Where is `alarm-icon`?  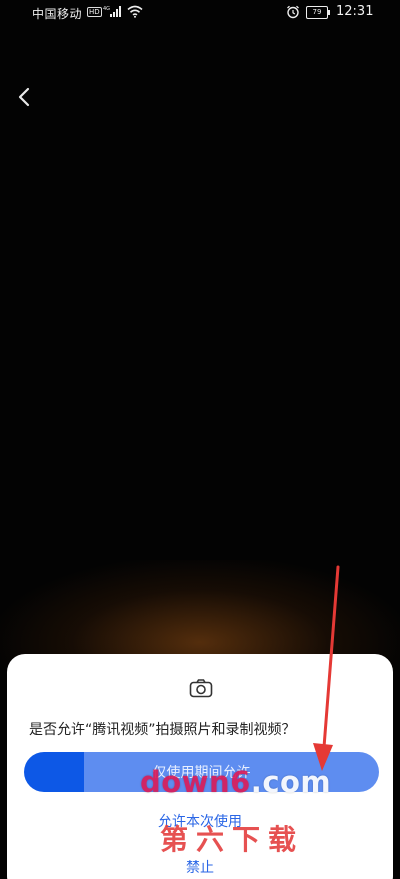
alarm-icon is located at coordinates (293, 12).